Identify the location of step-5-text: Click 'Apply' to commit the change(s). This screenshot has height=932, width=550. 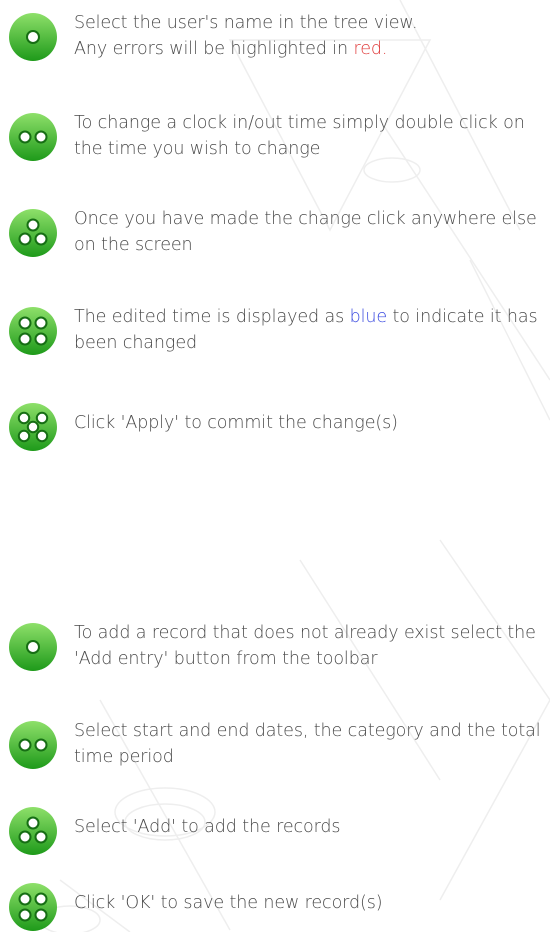
(236, 423).